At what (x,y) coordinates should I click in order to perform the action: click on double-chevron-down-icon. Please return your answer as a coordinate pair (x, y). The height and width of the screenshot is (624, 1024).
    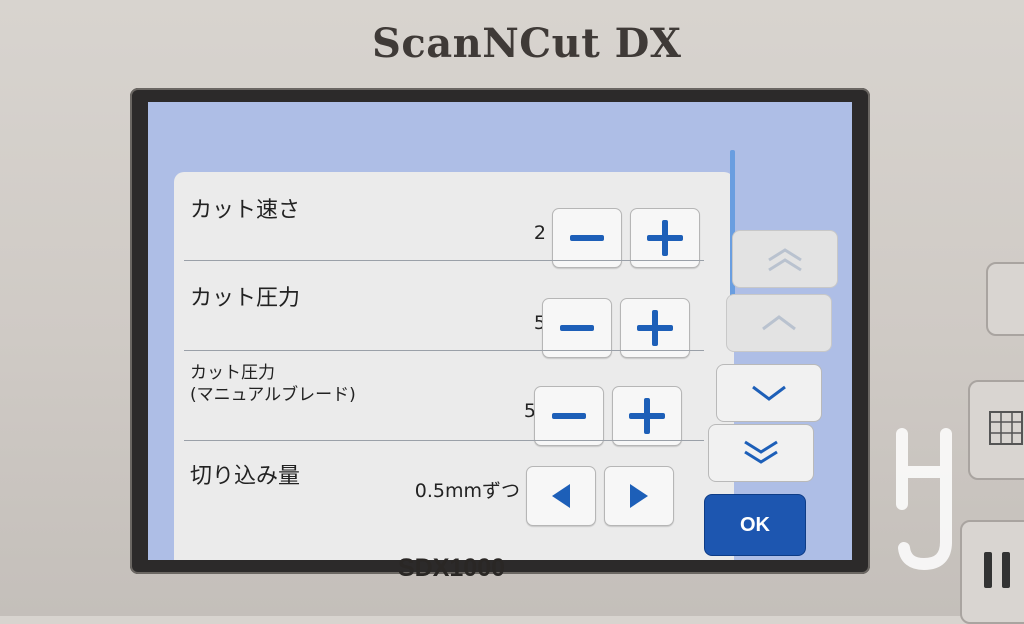
    Looking at the image, I should click on (761, 452).